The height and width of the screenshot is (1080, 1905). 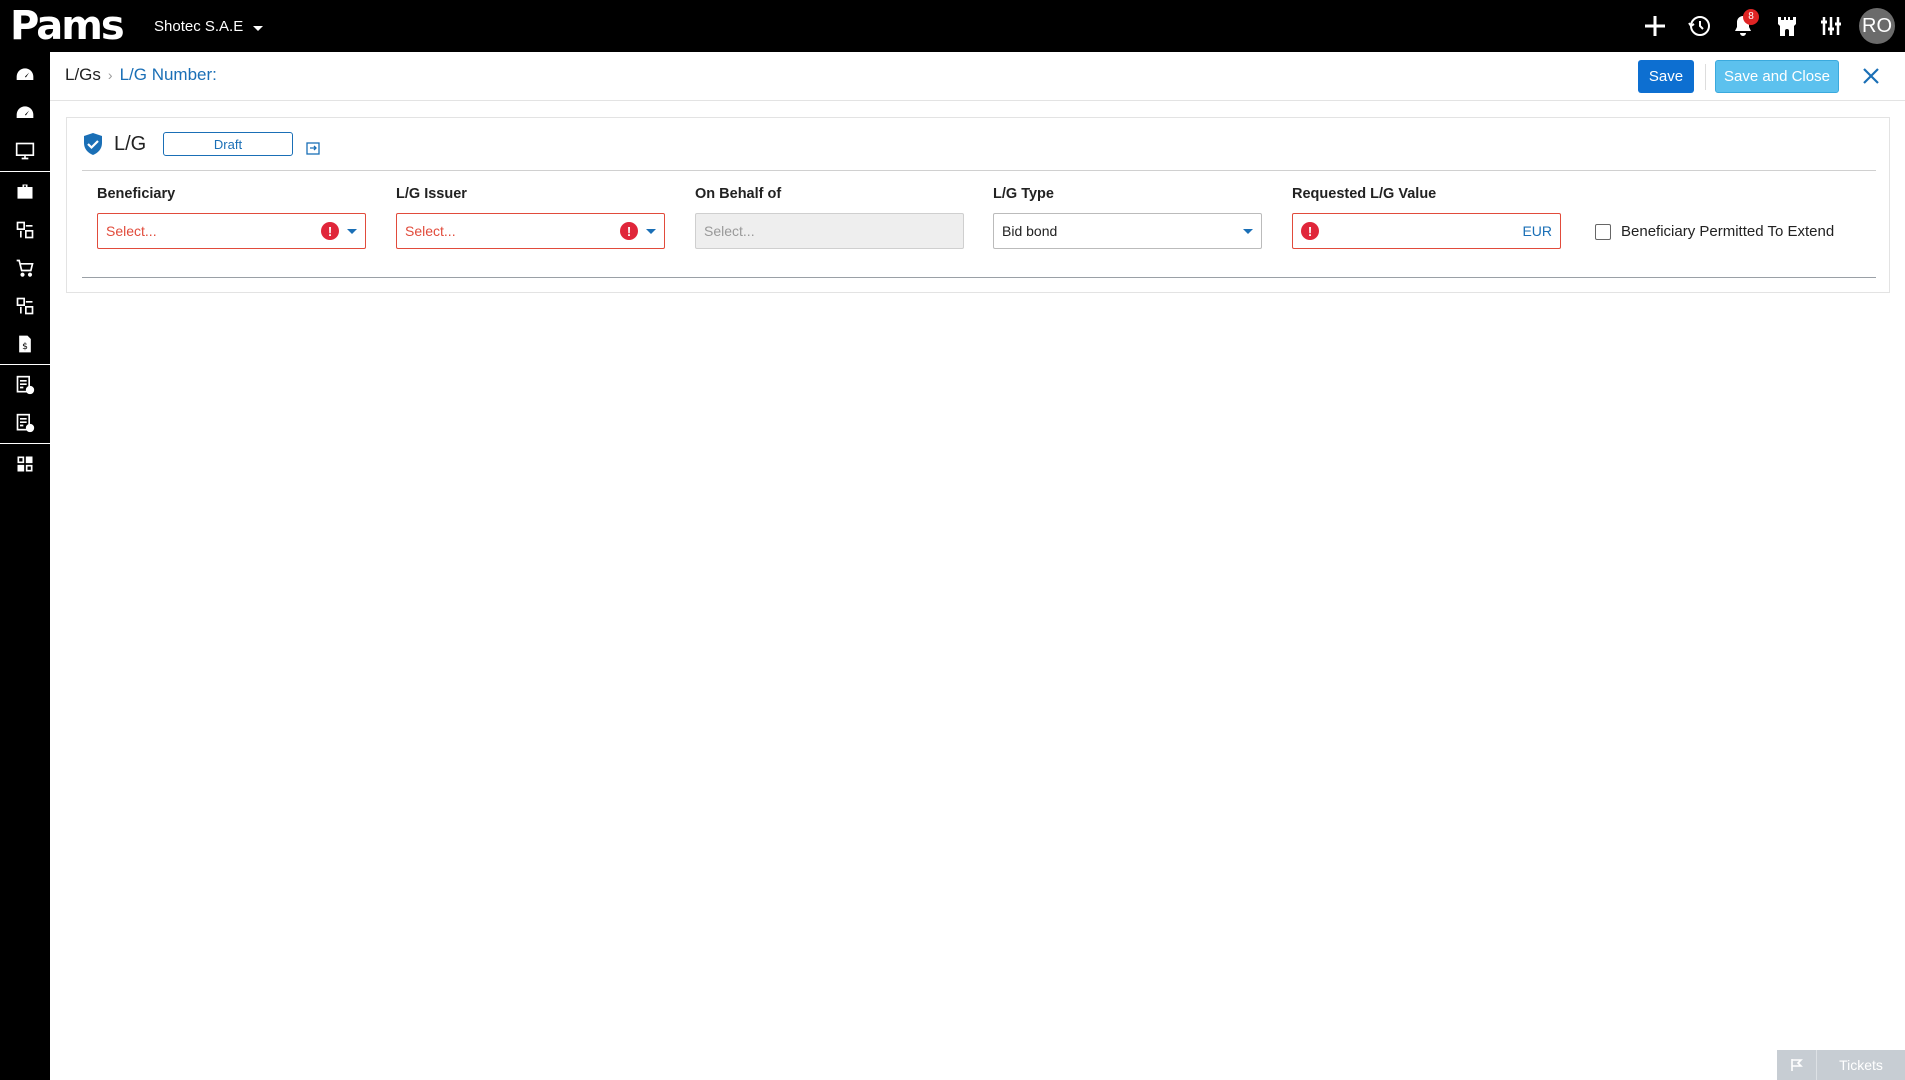 What do you see at coordinates (1603, 231) in the screenshot?
I see `extend-checkbox` at bounding box center [1603, 231].